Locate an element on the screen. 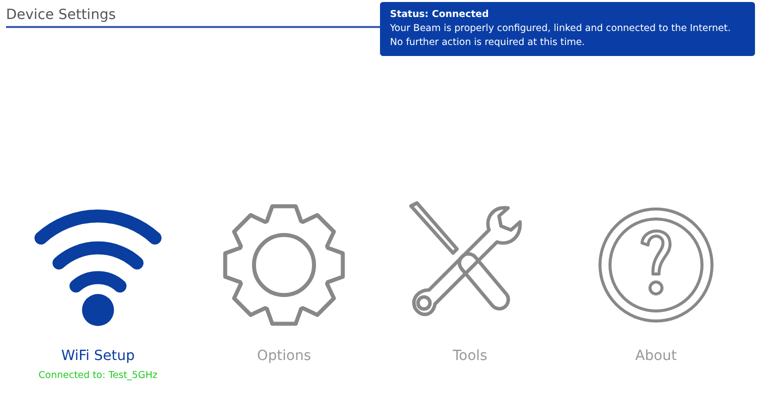 Image resolution: width=759 pixels, height=401 pixels. status-message: No further action is required at this time. is located at coordinates (488, 43).